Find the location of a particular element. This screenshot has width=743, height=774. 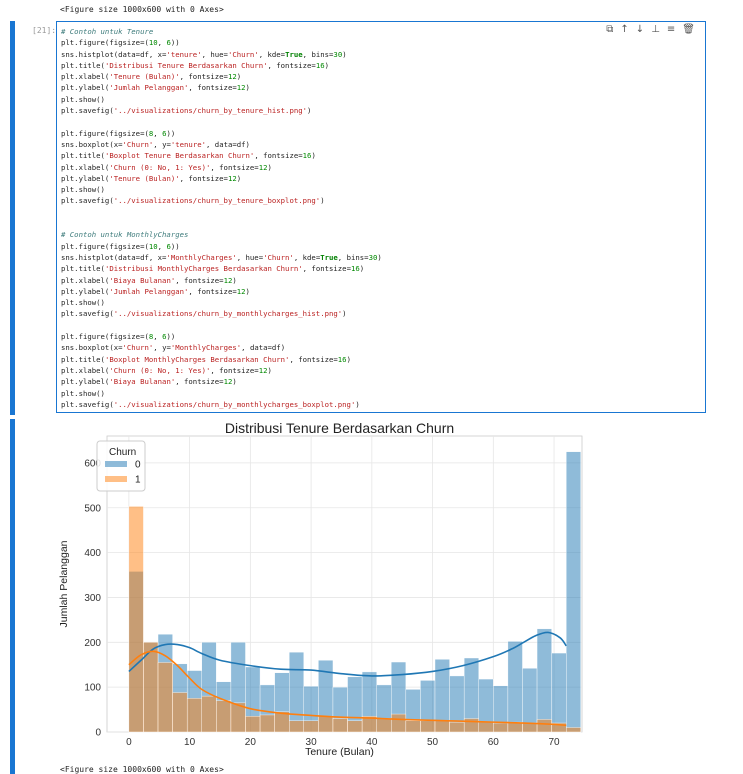

x-tick-label: 70 is located at coordinates (554, 742).